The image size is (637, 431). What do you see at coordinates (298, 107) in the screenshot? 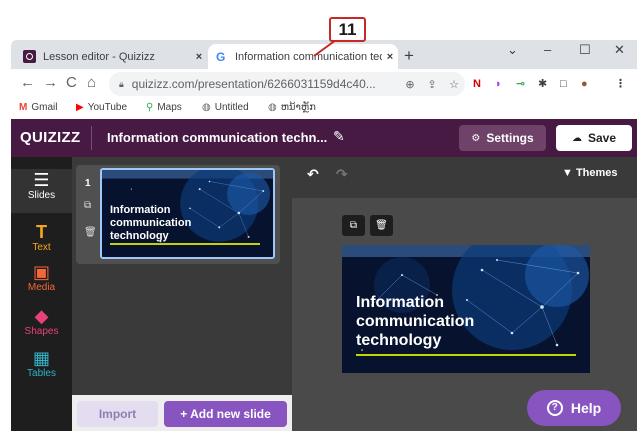
I see `bookmark-label: ຫນ້າຫຼັກ` at bounding box center [298, 107].